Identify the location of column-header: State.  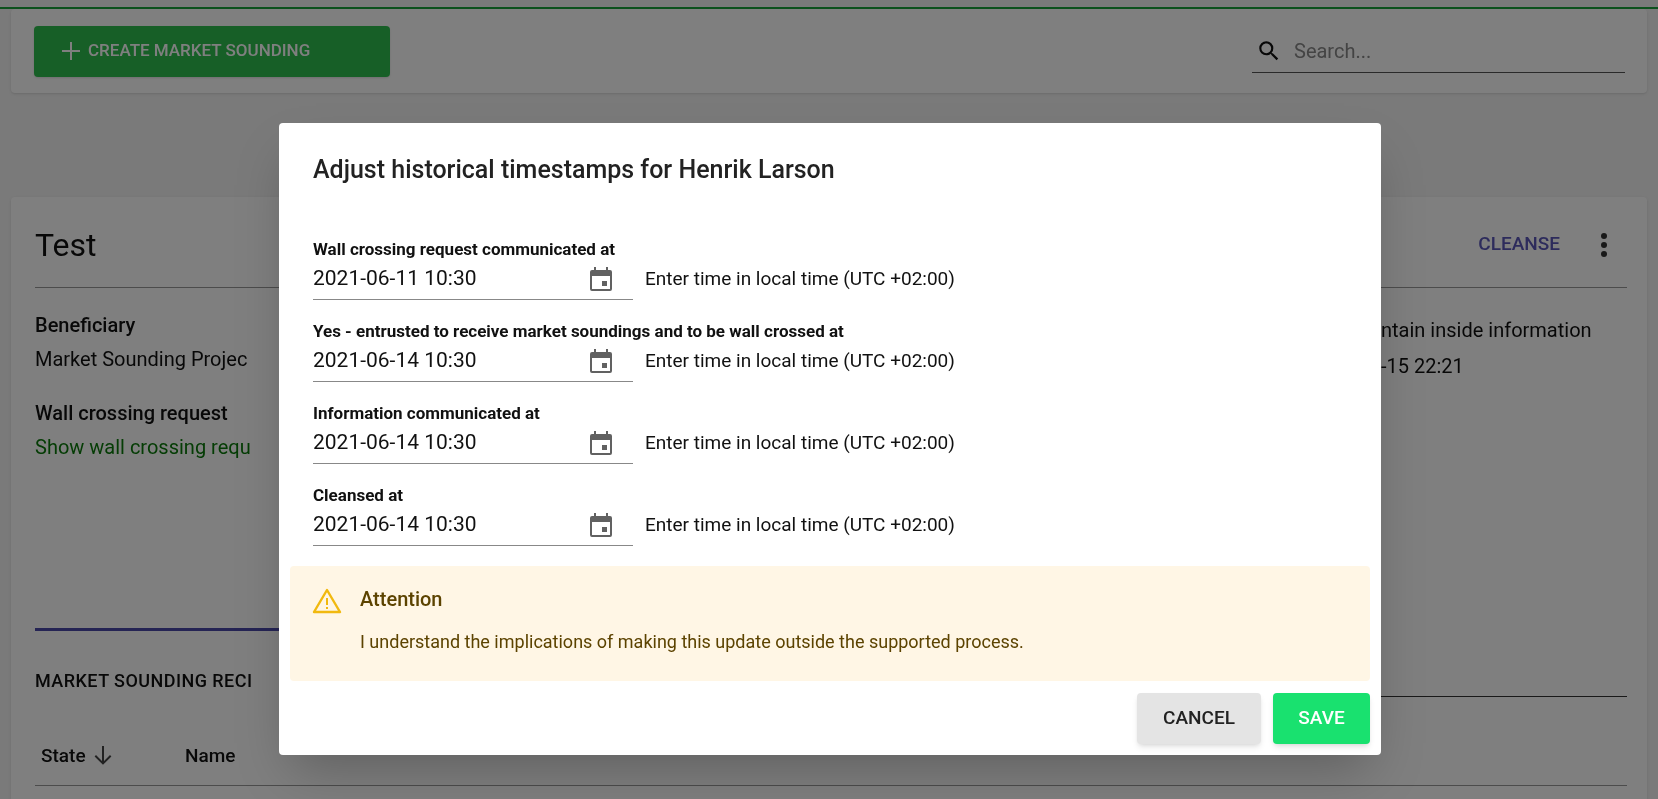
(63, 756).